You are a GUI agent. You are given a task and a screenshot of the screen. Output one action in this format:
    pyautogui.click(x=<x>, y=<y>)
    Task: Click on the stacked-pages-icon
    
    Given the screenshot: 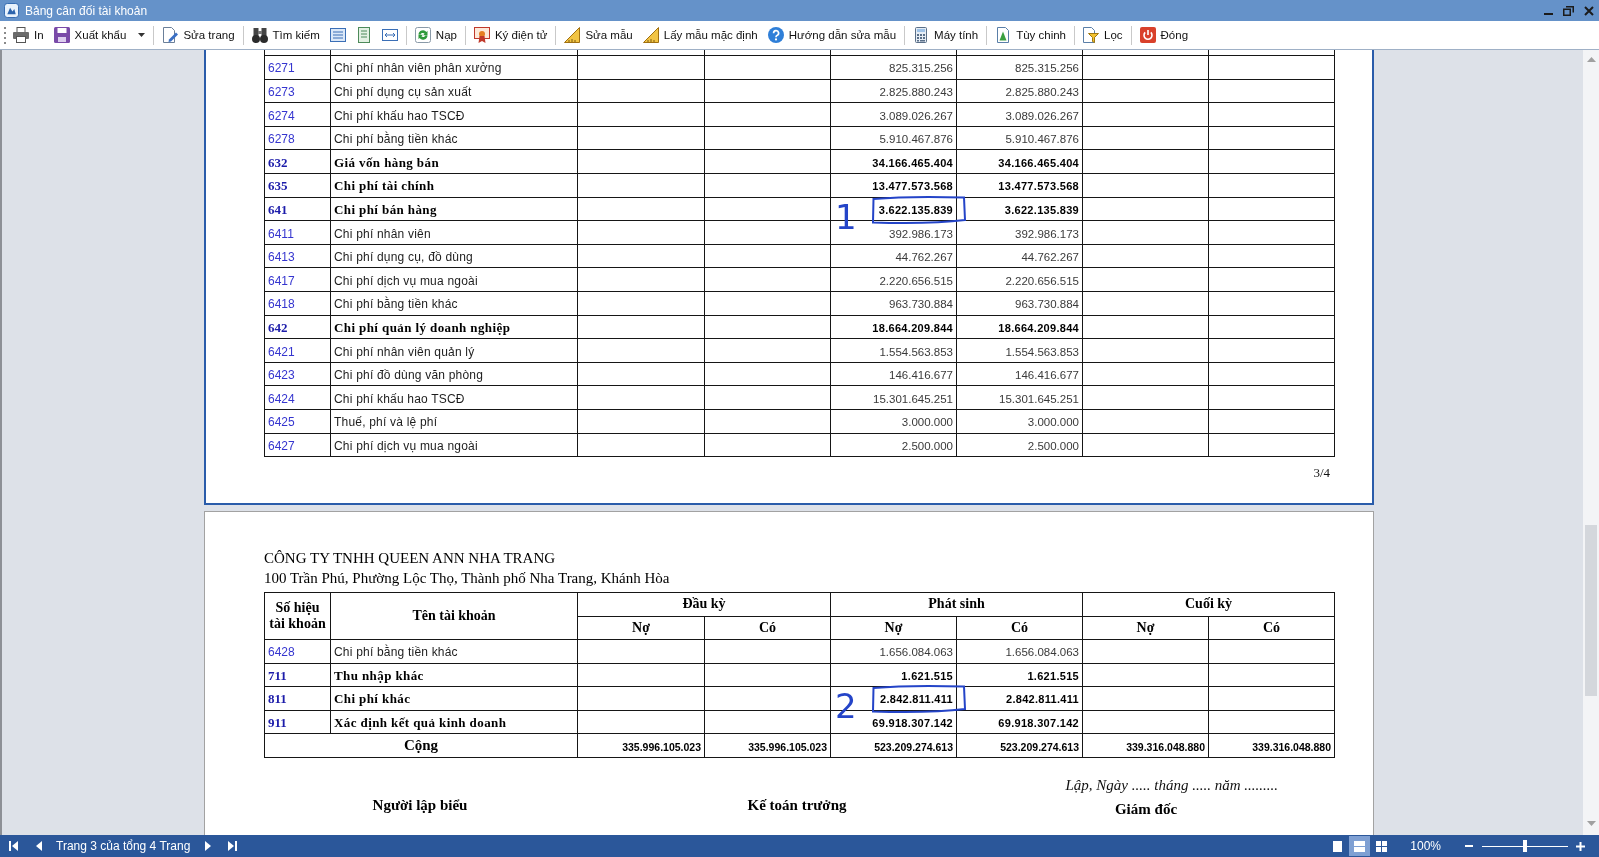 What is the action you would take?
    pyautogui.click(x=1360, y=846)
    